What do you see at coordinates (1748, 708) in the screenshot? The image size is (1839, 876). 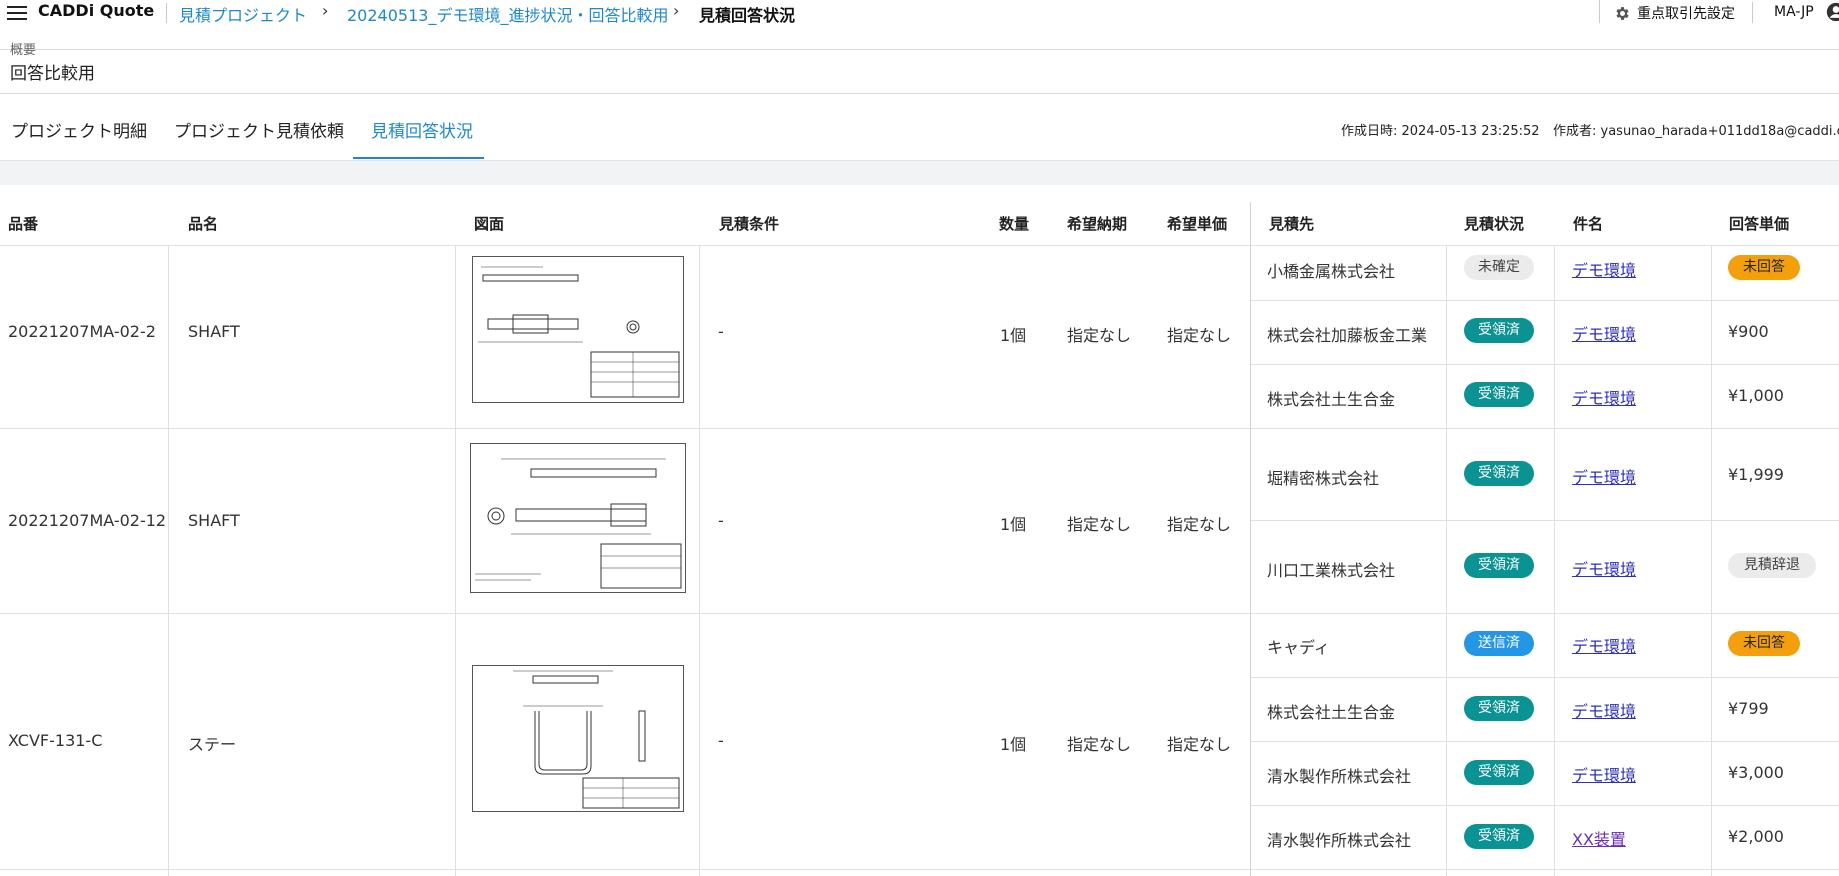 I see `answer-price: ¥799` at bounding box center [1748, 708].